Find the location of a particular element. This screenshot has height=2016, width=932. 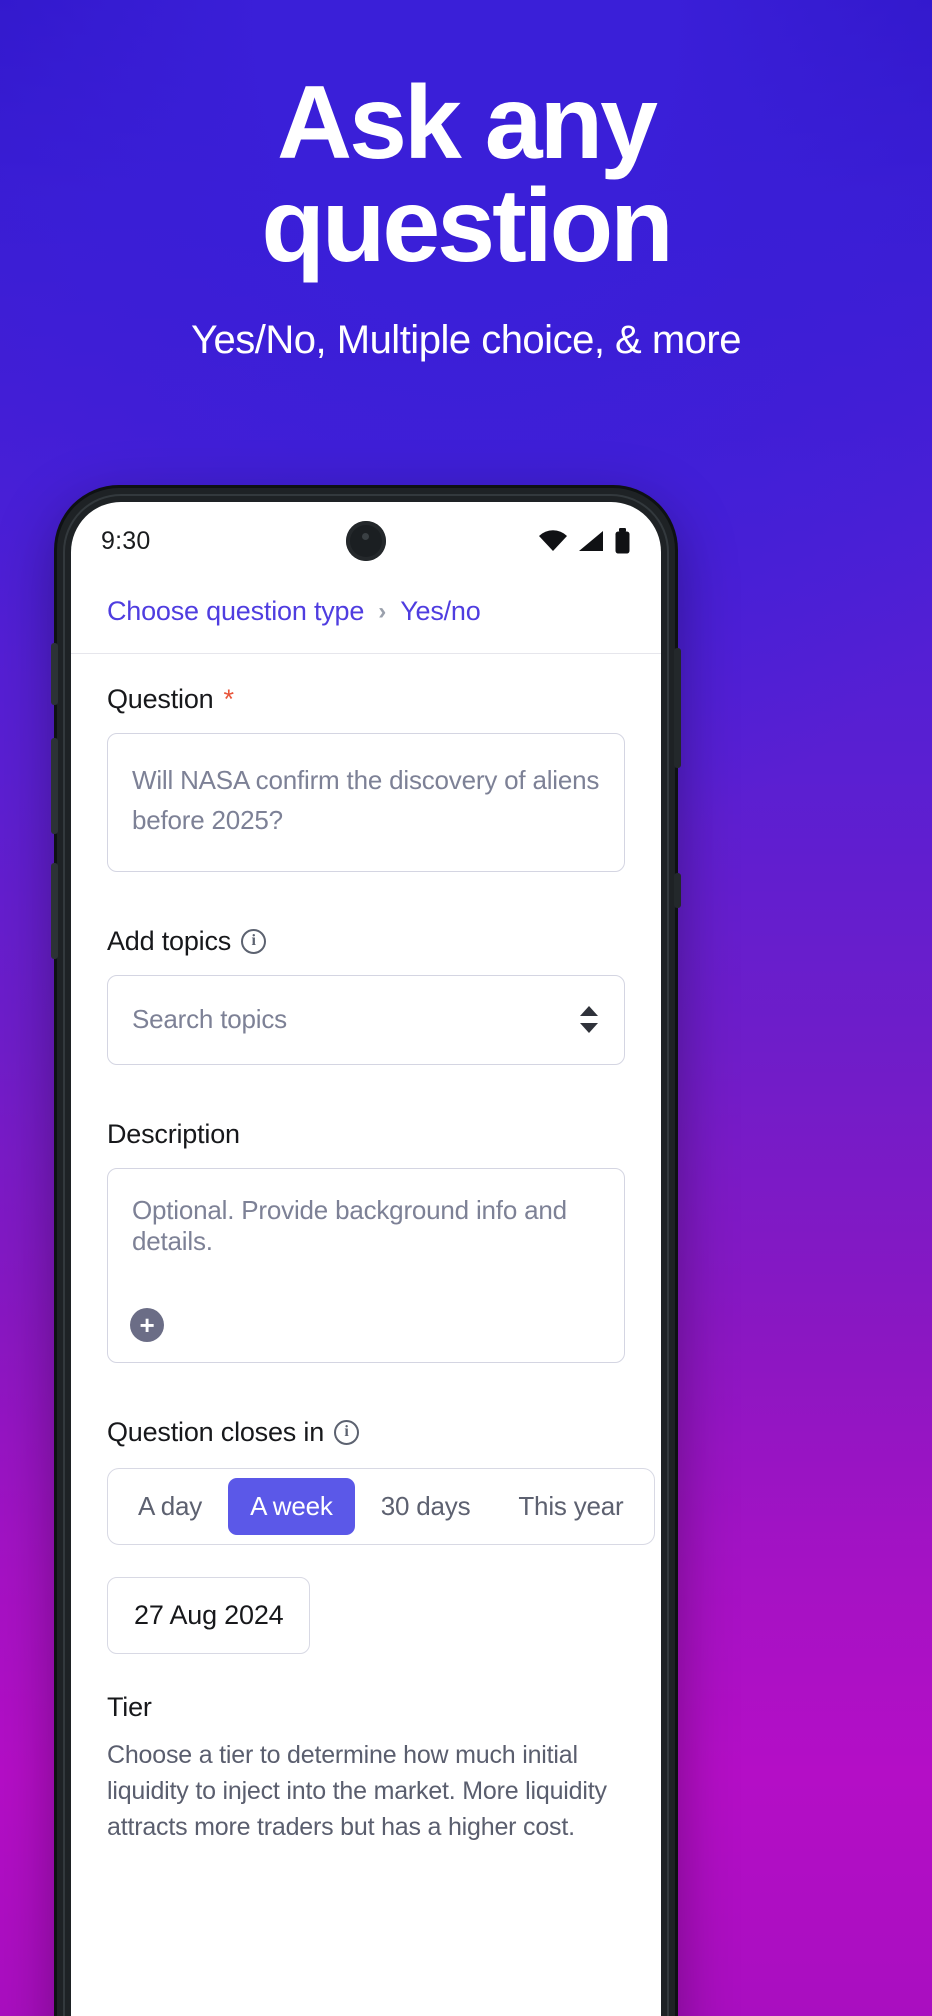

phone-side-button-top is located at coordinates (54, 674).